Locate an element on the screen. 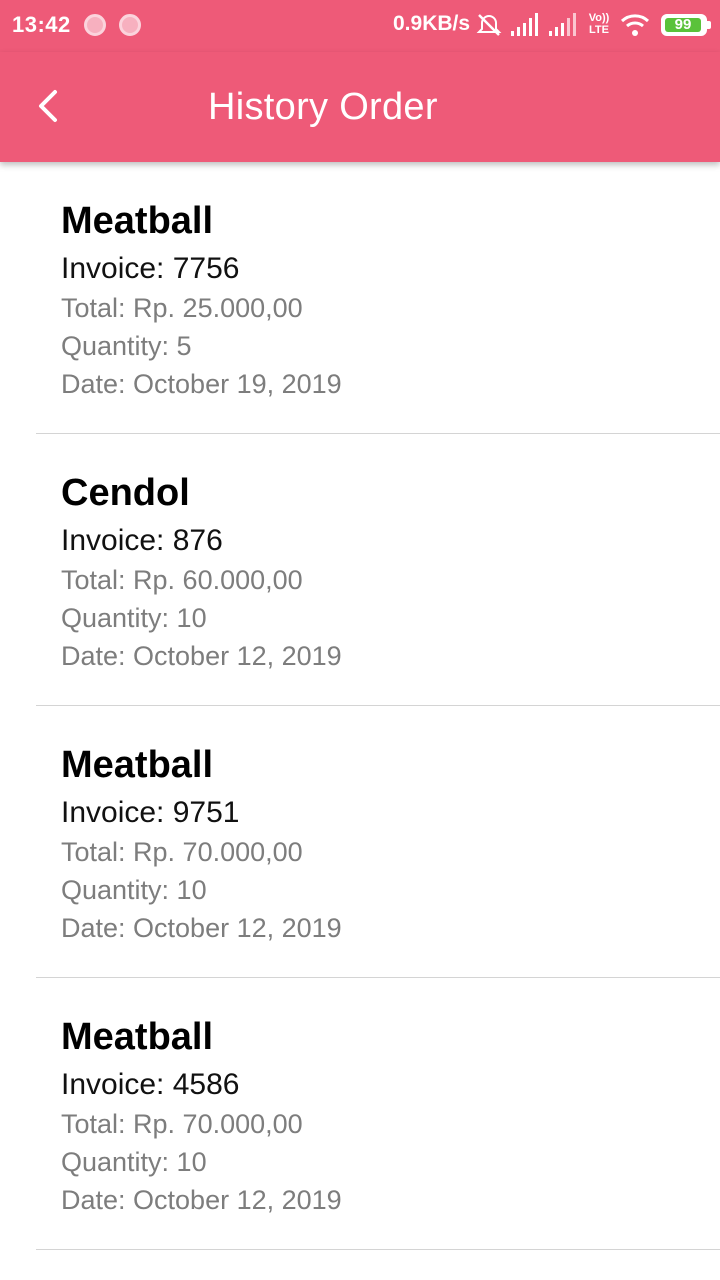 This screenshot has height=1280, width=720. back-arrow-icon is located at coordinates (48, 106).